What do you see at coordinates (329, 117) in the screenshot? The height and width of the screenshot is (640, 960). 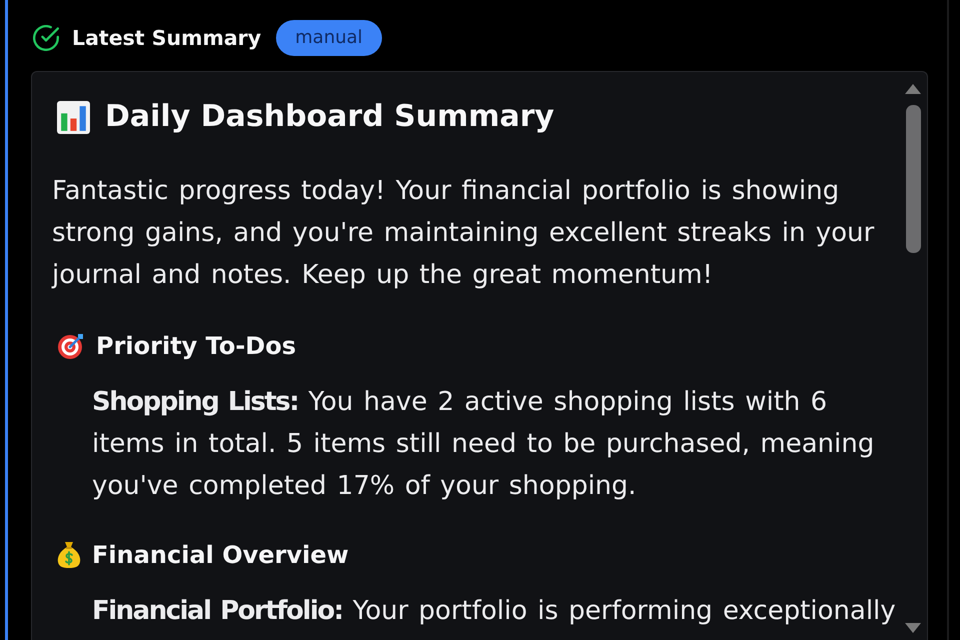 I see `dashboard-title: Daily Dashboard Summary` at bounding box center [329, 117].